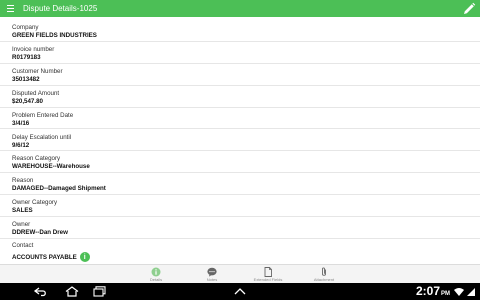 The height and width of the screenshot is (300, 480). What do you see at coordinates (40, 233) in the screenshot?
I see `field-value: DDREW--Dan Drew` at bounding box center [40, 233].